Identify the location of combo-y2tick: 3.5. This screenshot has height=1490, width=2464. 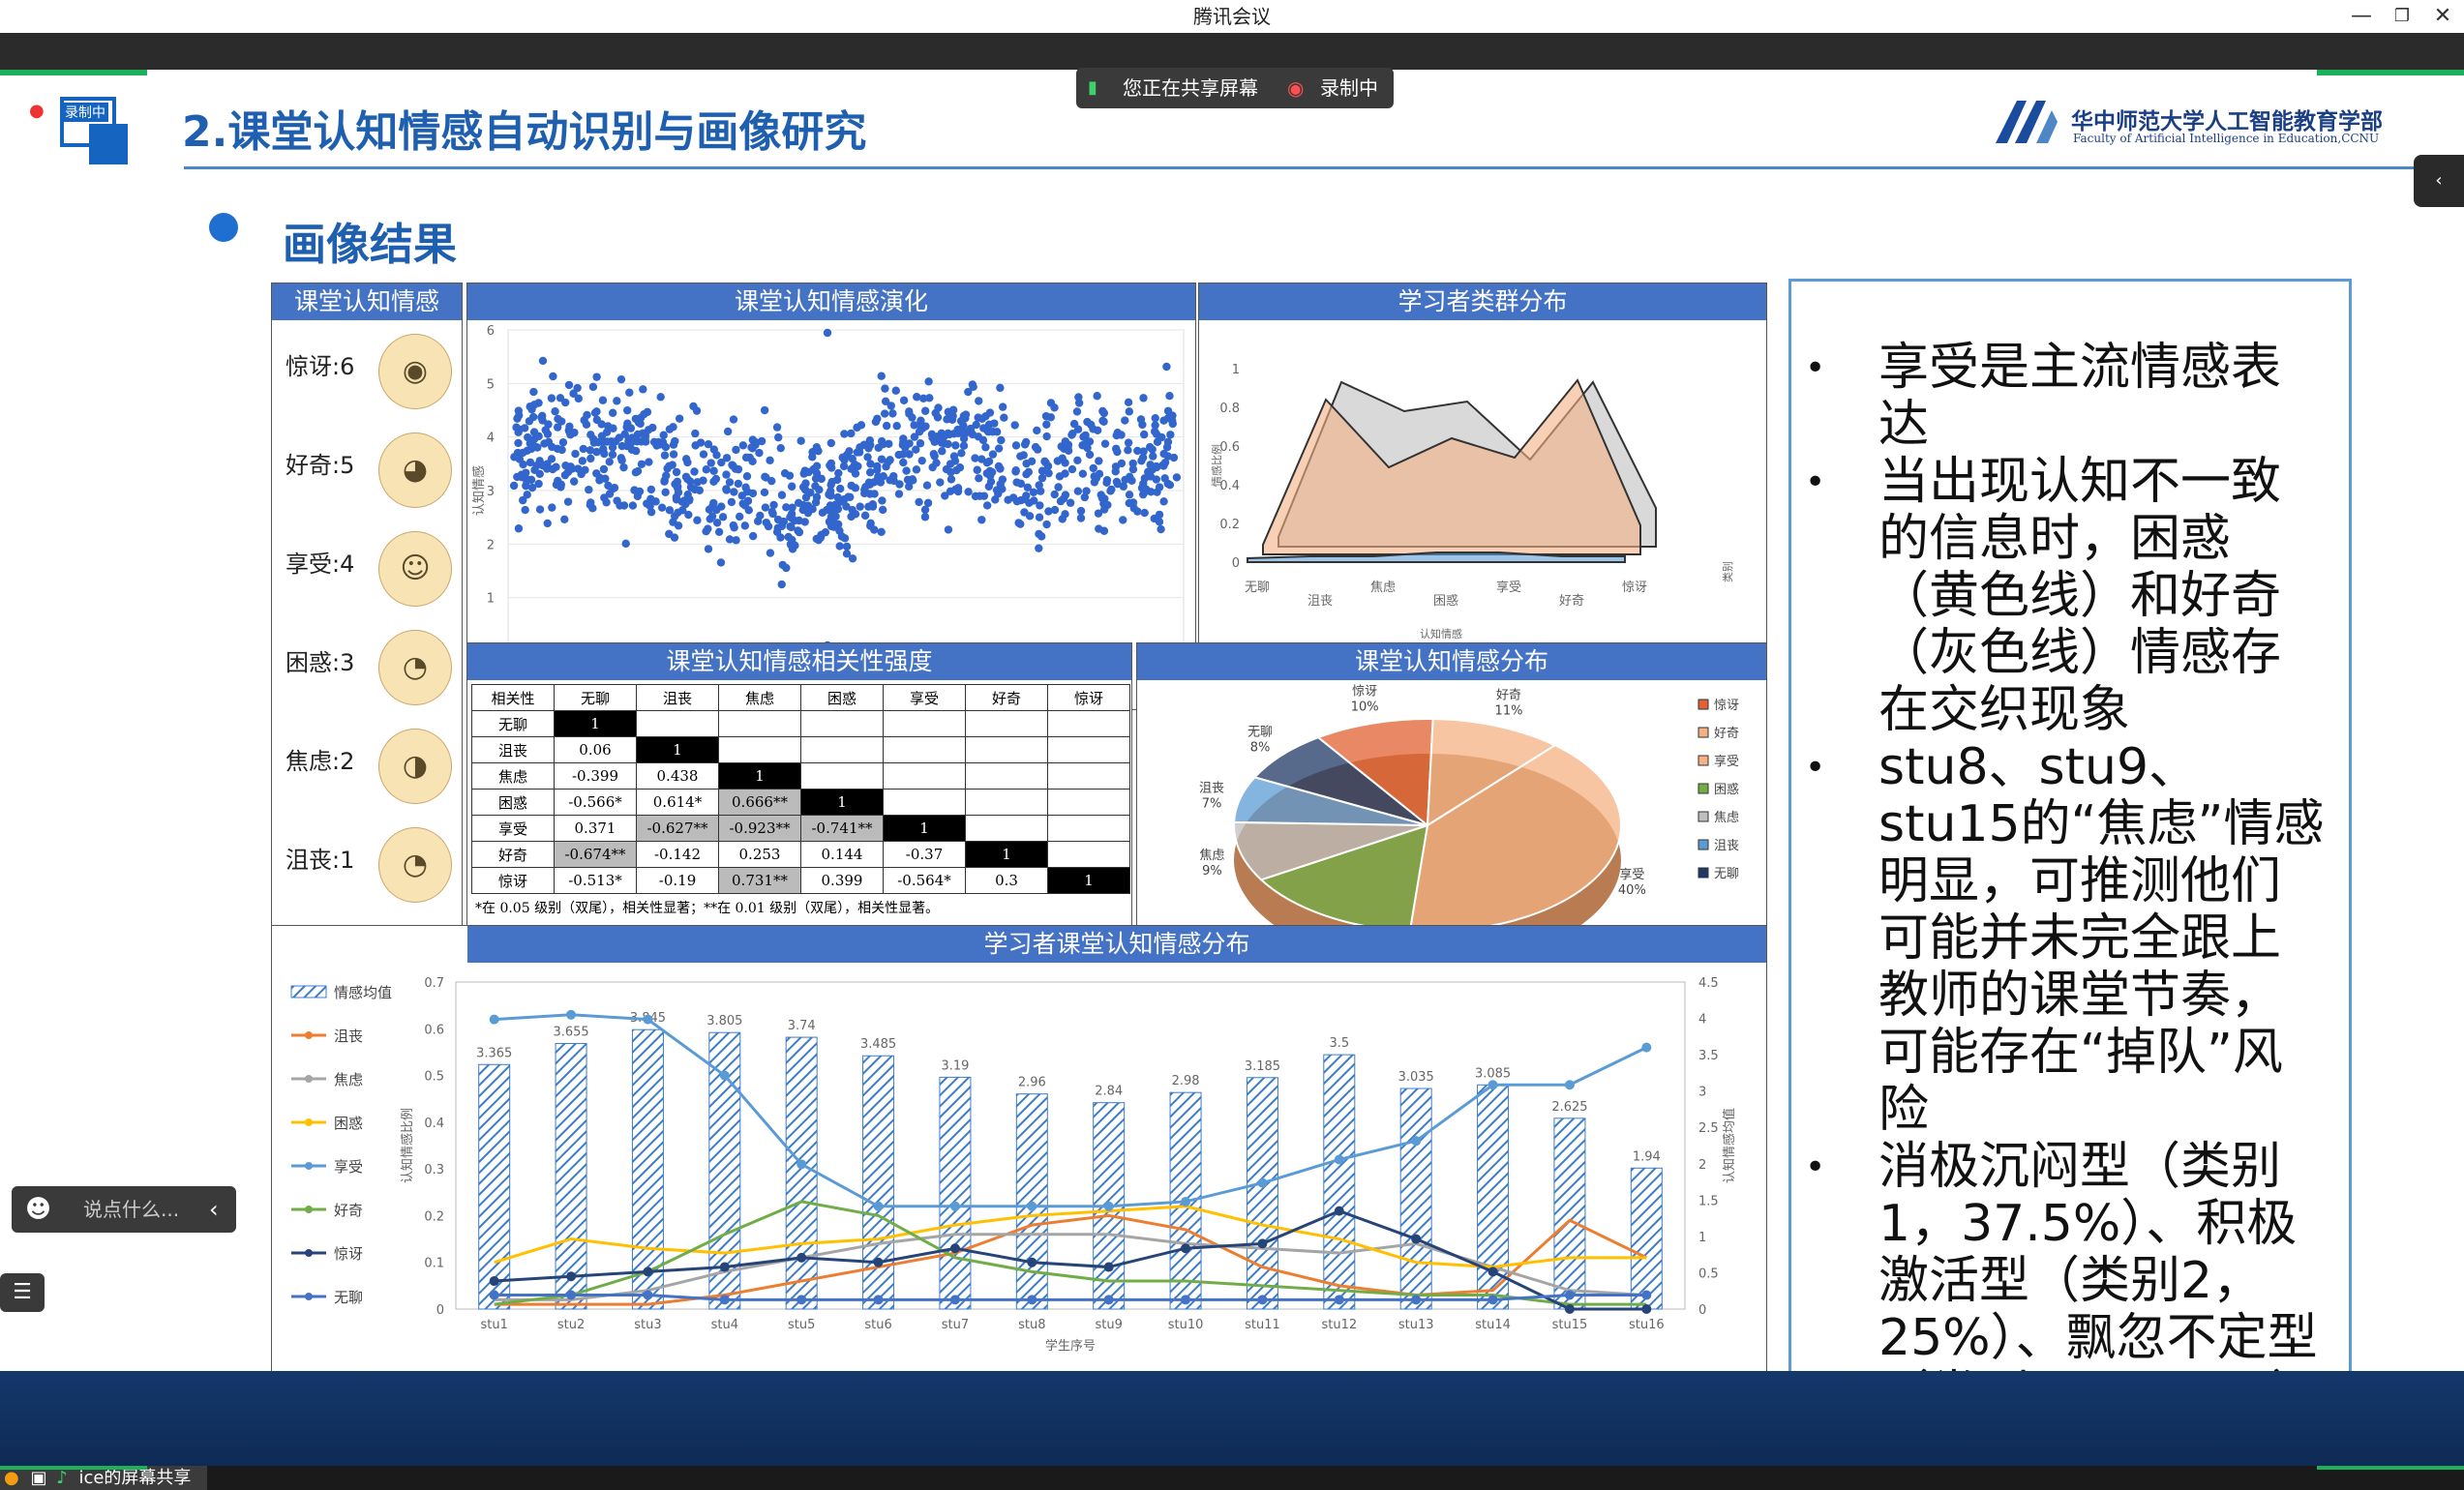
(1708, 1056).